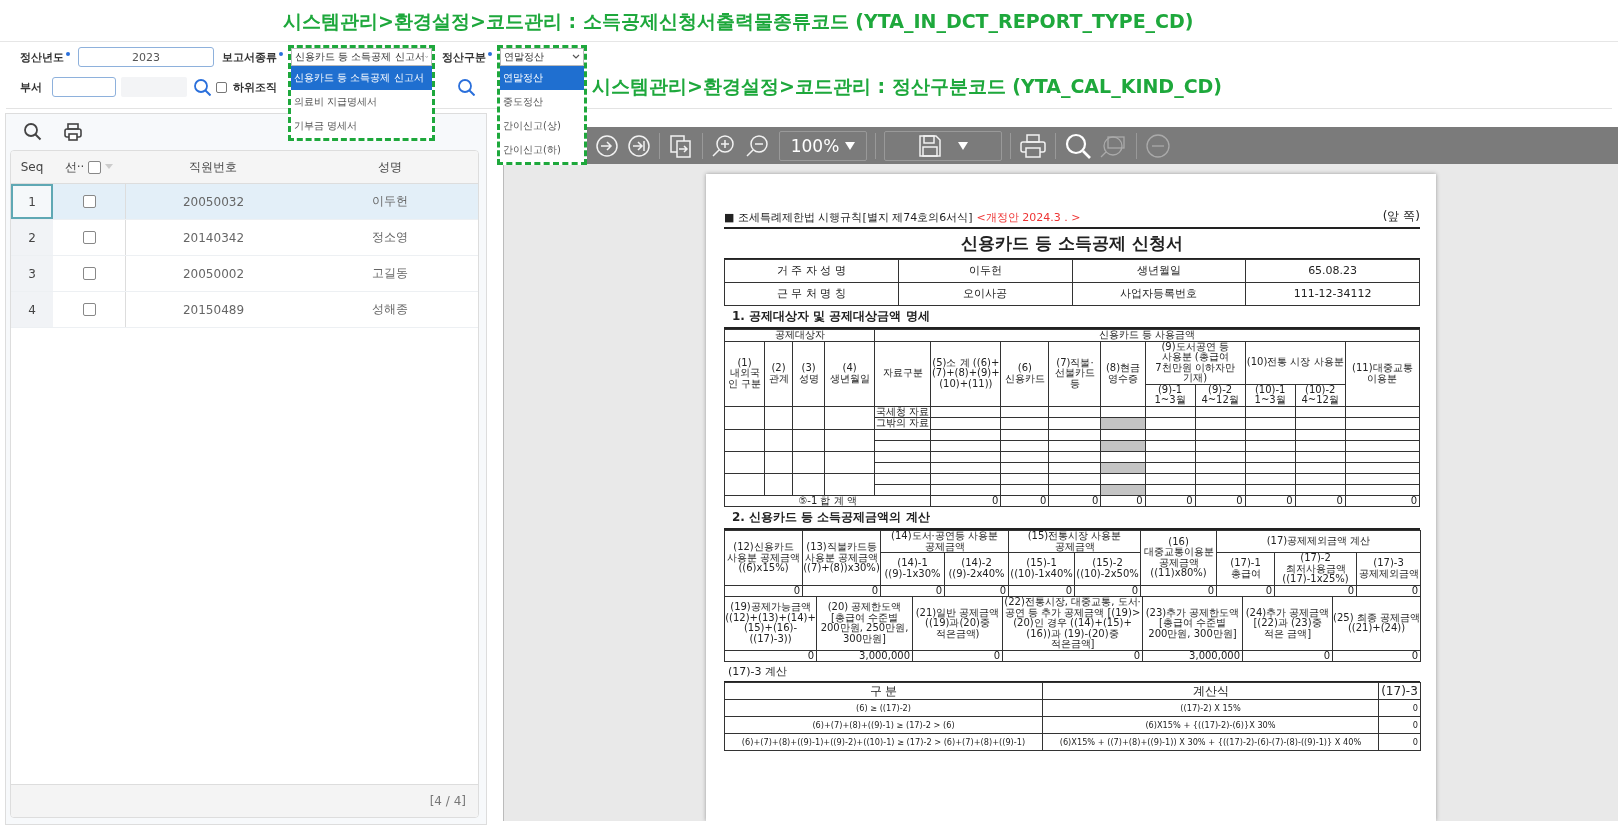 The width and height of the screenshot is (1618, 839). Describe the element at coordinates (943, 145) in the screenshot. I see `save-dropdown` at that location.